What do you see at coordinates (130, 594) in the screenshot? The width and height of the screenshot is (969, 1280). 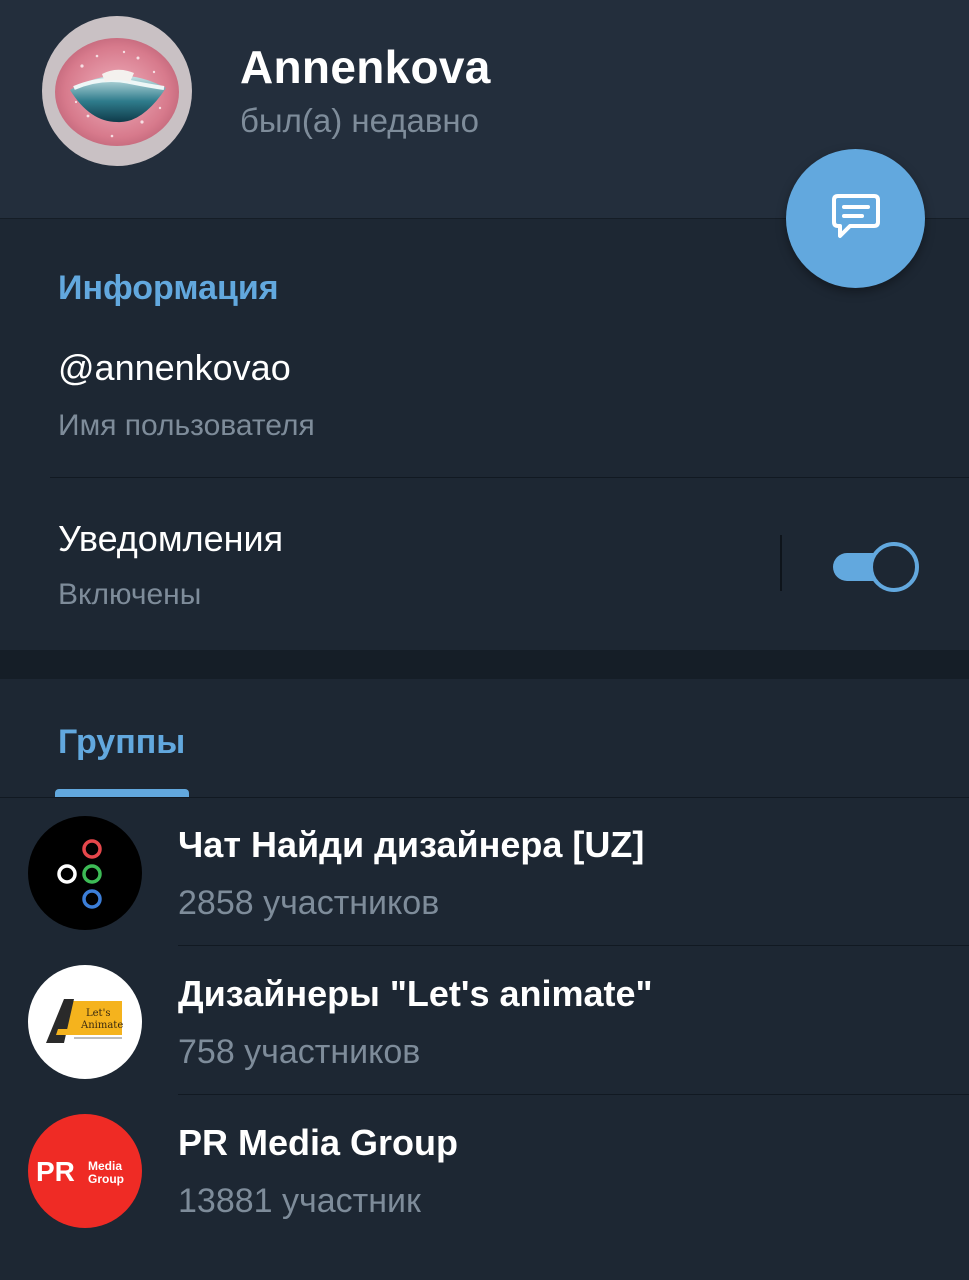 I see `notifications-status: Включены` at bounding box center [130, 594].